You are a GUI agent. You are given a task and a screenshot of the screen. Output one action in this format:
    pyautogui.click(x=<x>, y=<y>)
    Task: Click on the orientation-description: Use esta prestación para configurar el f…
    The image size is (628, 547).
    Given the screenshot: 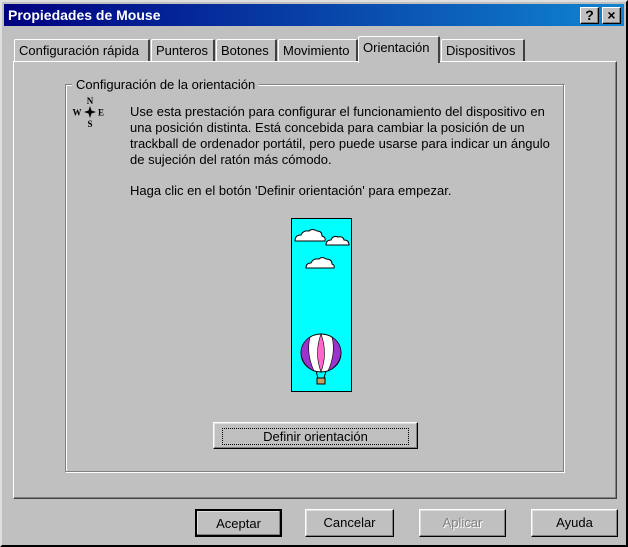 What is the action you would take?
    pyautogui.click(x=340, y=135)
    